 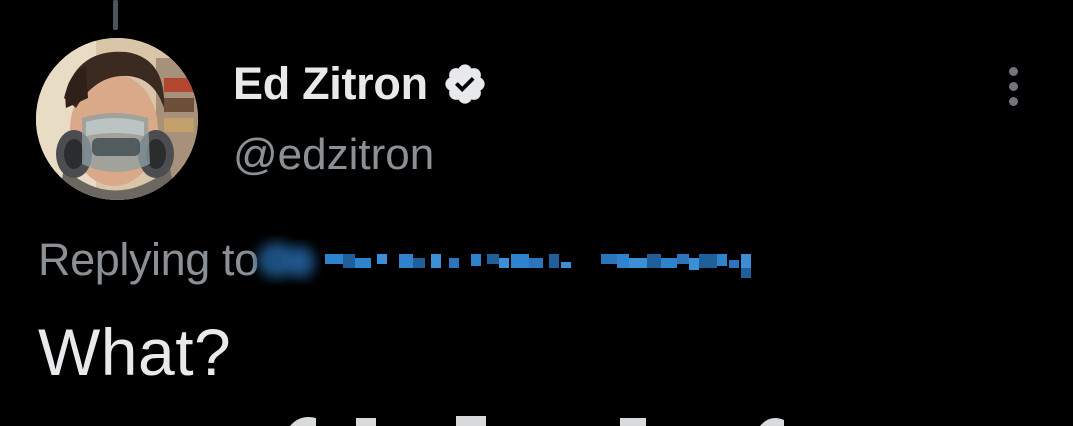 What do you see at coordinates (330, 84) in the screenshot?
I see `author-display-name: Ed Zitron` at bounding box center [330, 84].